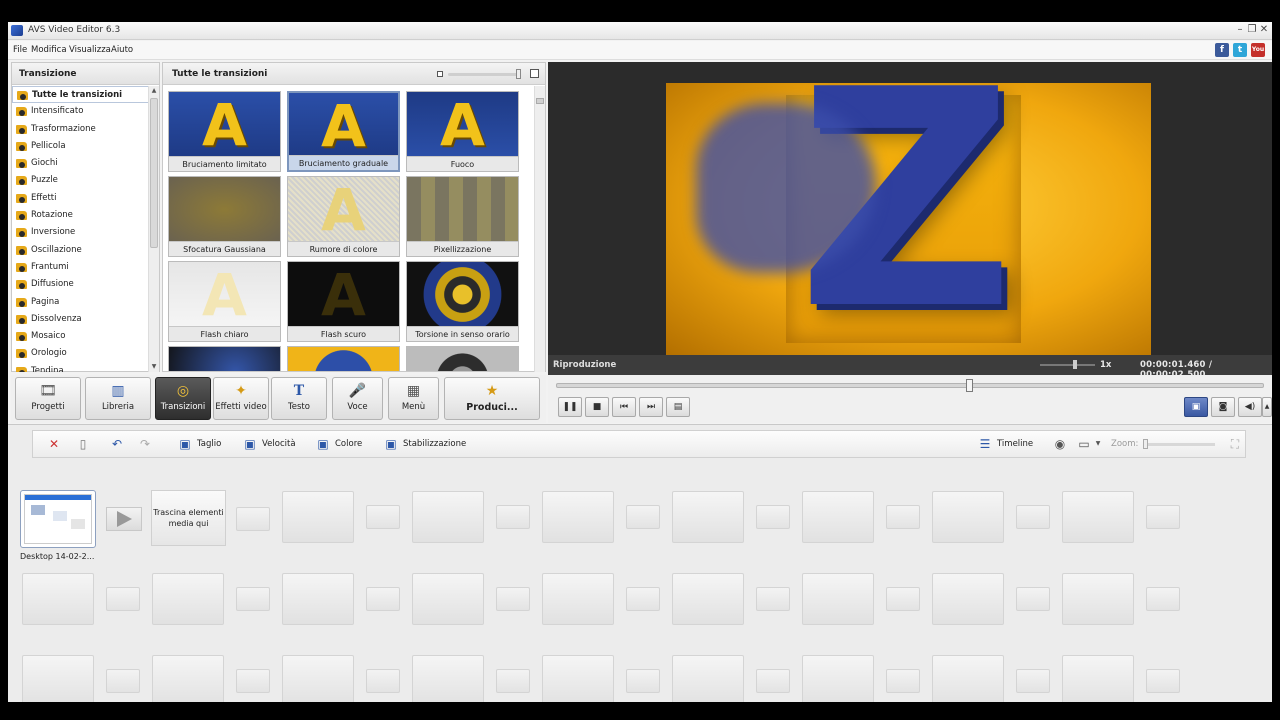 This screenshot has height=720, width=1280. Describe the element at coordinates (122, 50) in the screenshot. I see `menu-aiuto: Aiuto` at that location.